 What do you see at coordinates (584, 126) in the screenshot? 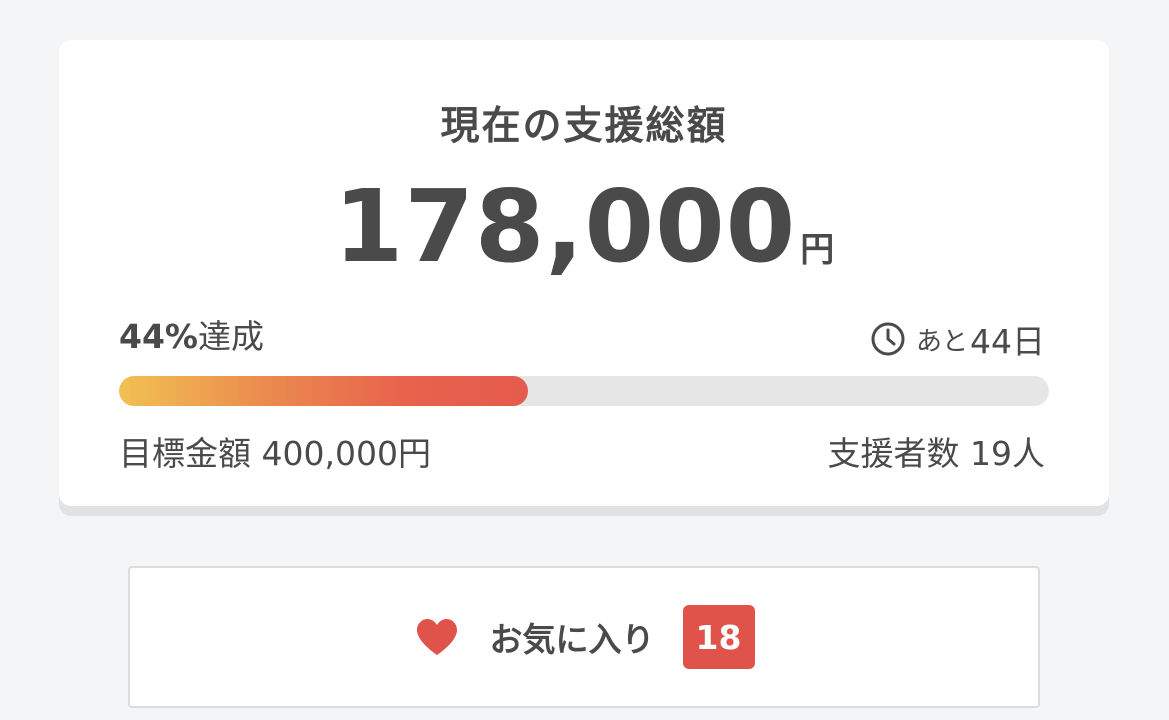
I see `funding-title: 現在の支援総額` at bounding box center [584, 126].